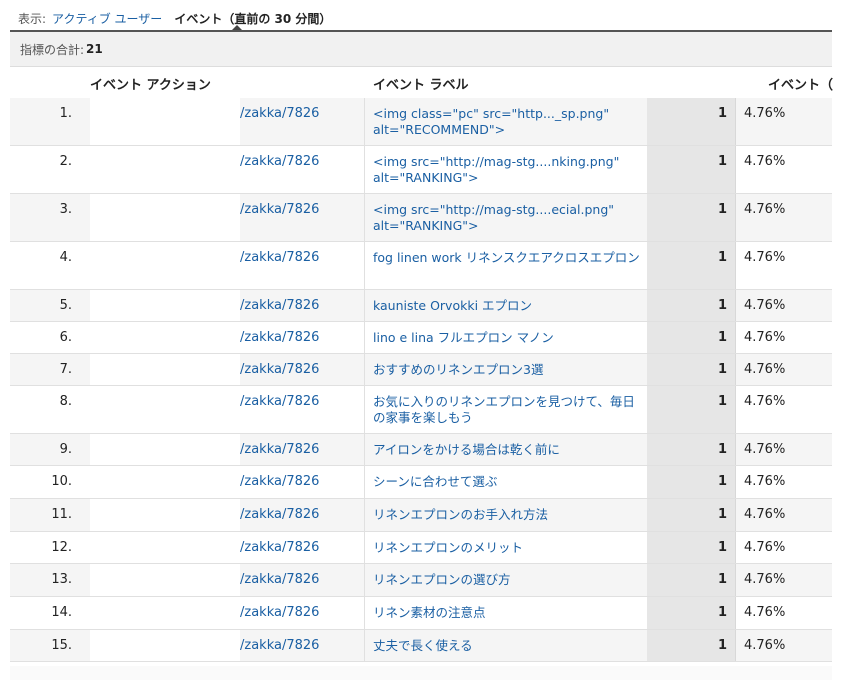 Image resolution: width=842 pixels, height=680 pixels. What do you see at coordinates (107, 18) in the screenshot?
I see `view-option-active-users: アクティブ ユーザー` at bounding box center [107, 18].